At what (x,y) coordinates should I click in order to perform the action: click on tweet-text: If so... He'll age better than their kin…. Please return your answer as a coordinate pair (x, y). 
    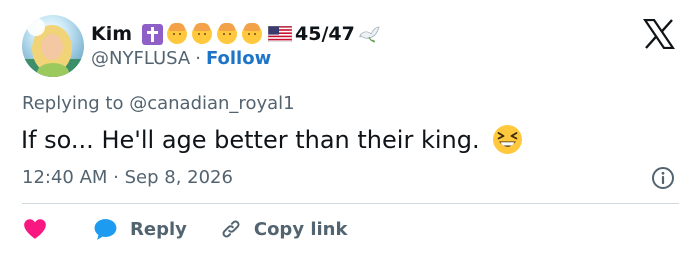
    Looking at the image, I should click on (250, 139).